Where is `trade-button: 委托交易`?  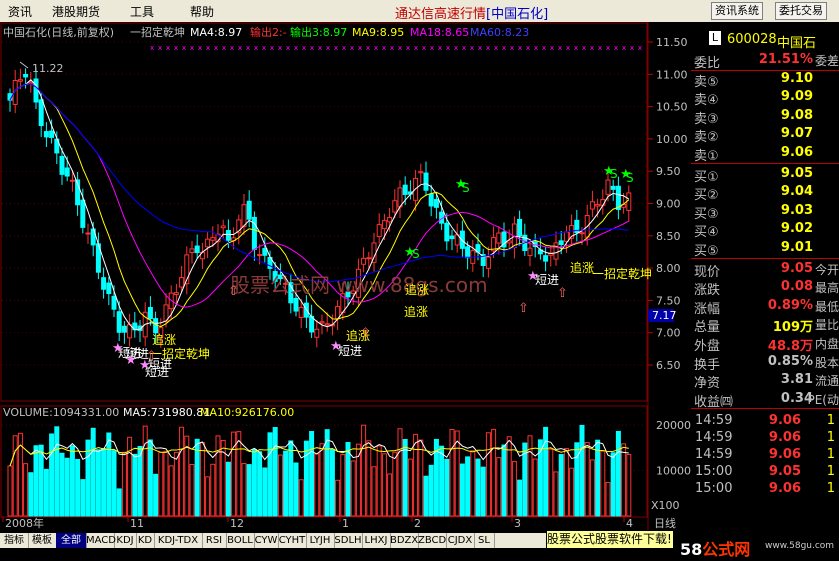 trade-button: 委托交易 is located at coordinates (801, 11).